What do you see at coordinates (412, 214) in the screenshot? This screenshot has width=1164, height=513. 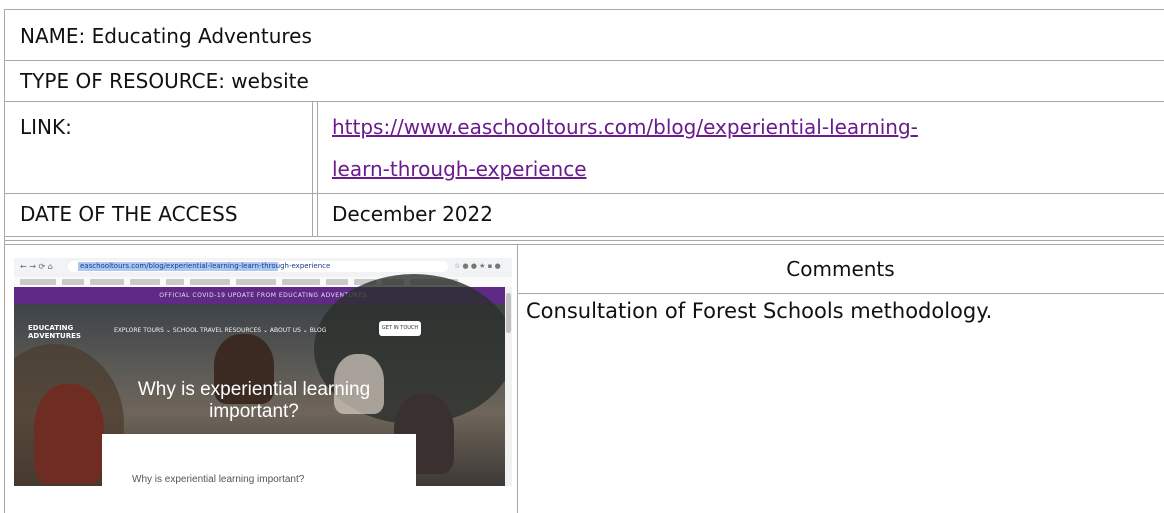 I see `access-date-value: December 2022` at bounding box center [412, 214].